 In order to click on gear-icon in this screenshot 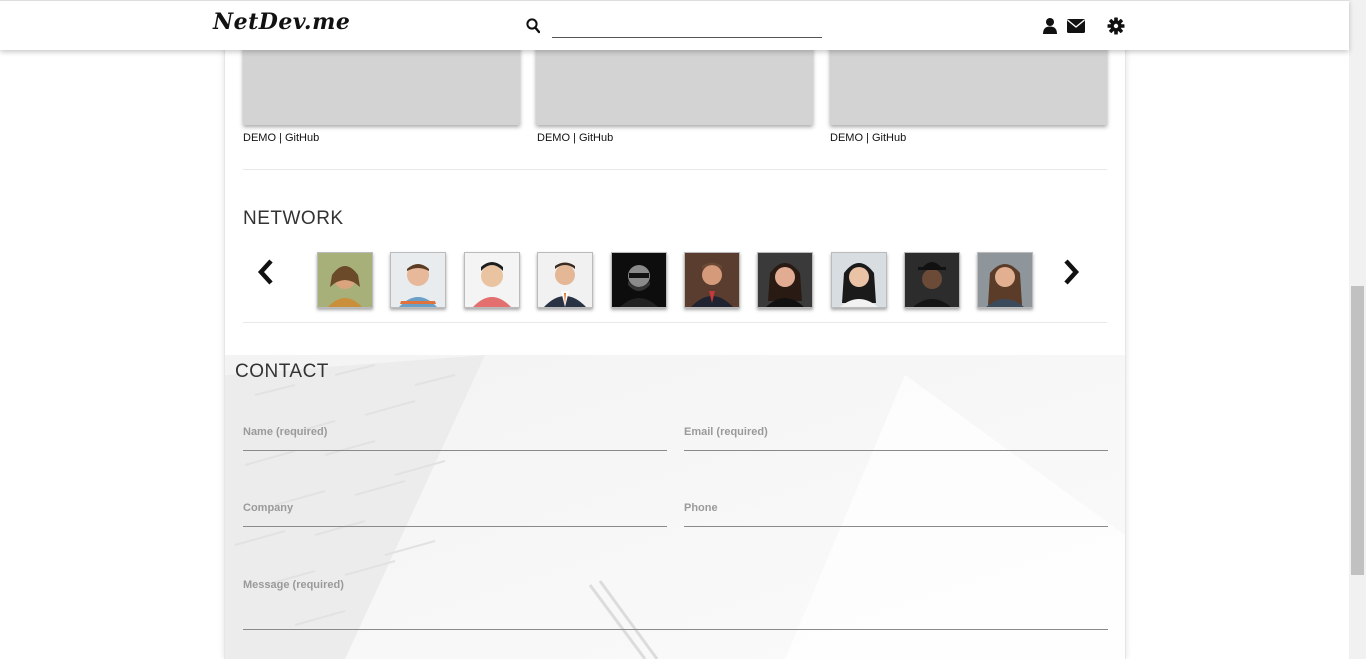, I will do `click(1116, 26)`.